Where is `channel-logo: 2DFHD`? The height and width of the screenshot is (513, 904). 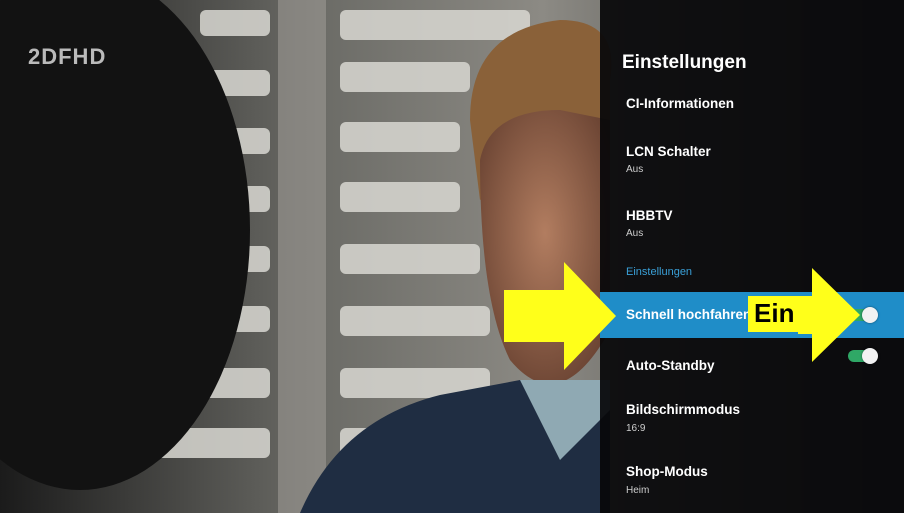 channel-logo: 2DFHD is located at coordinates (67, 56).